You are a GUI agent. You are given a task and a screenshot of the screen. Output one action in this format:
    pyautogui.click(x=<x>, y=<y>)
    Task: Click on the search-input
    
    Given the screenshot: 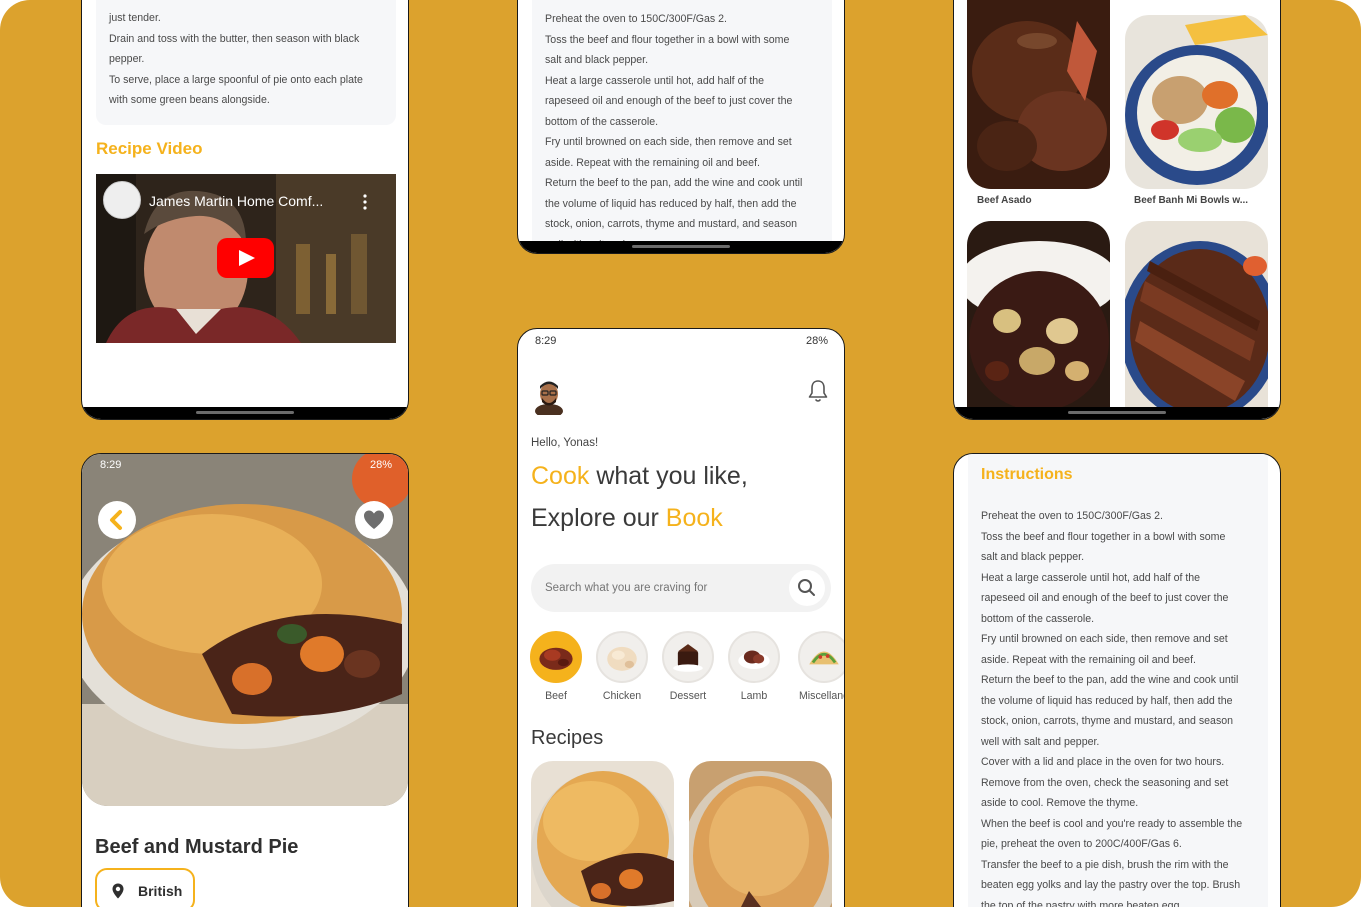 What is the action you would take?
    pyautogui.click(x=660, y=588)
    